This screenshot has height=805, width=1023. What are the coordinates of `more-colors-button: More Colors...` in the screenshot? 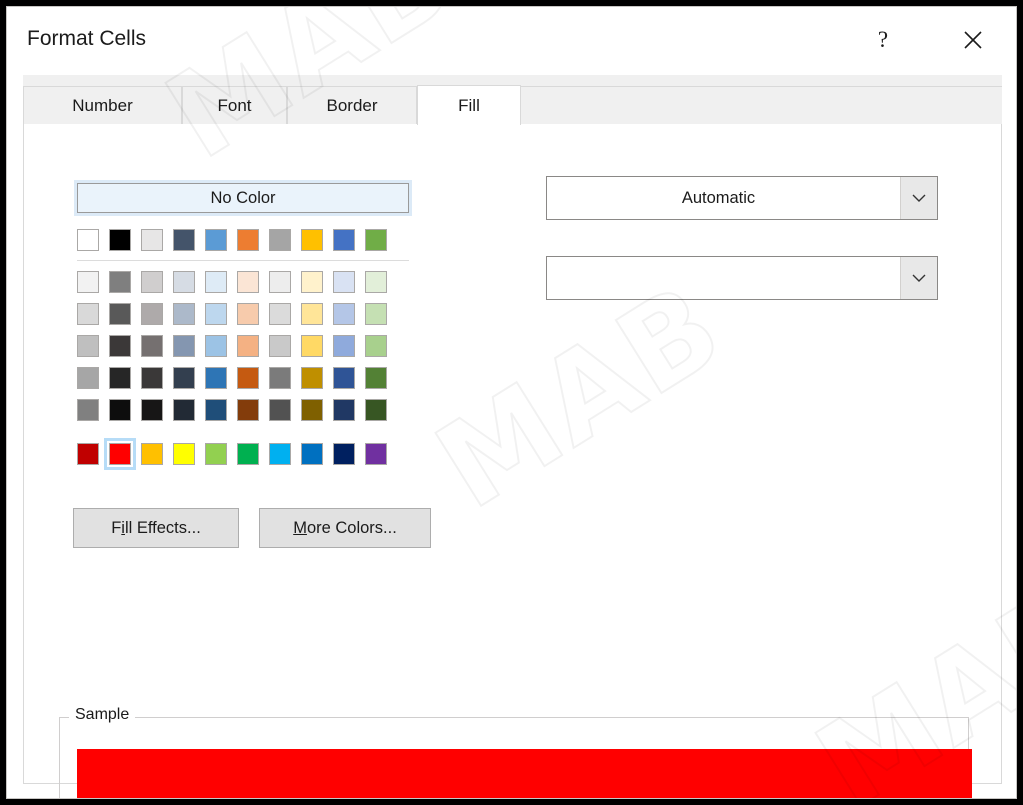 It's located at (345, 528).